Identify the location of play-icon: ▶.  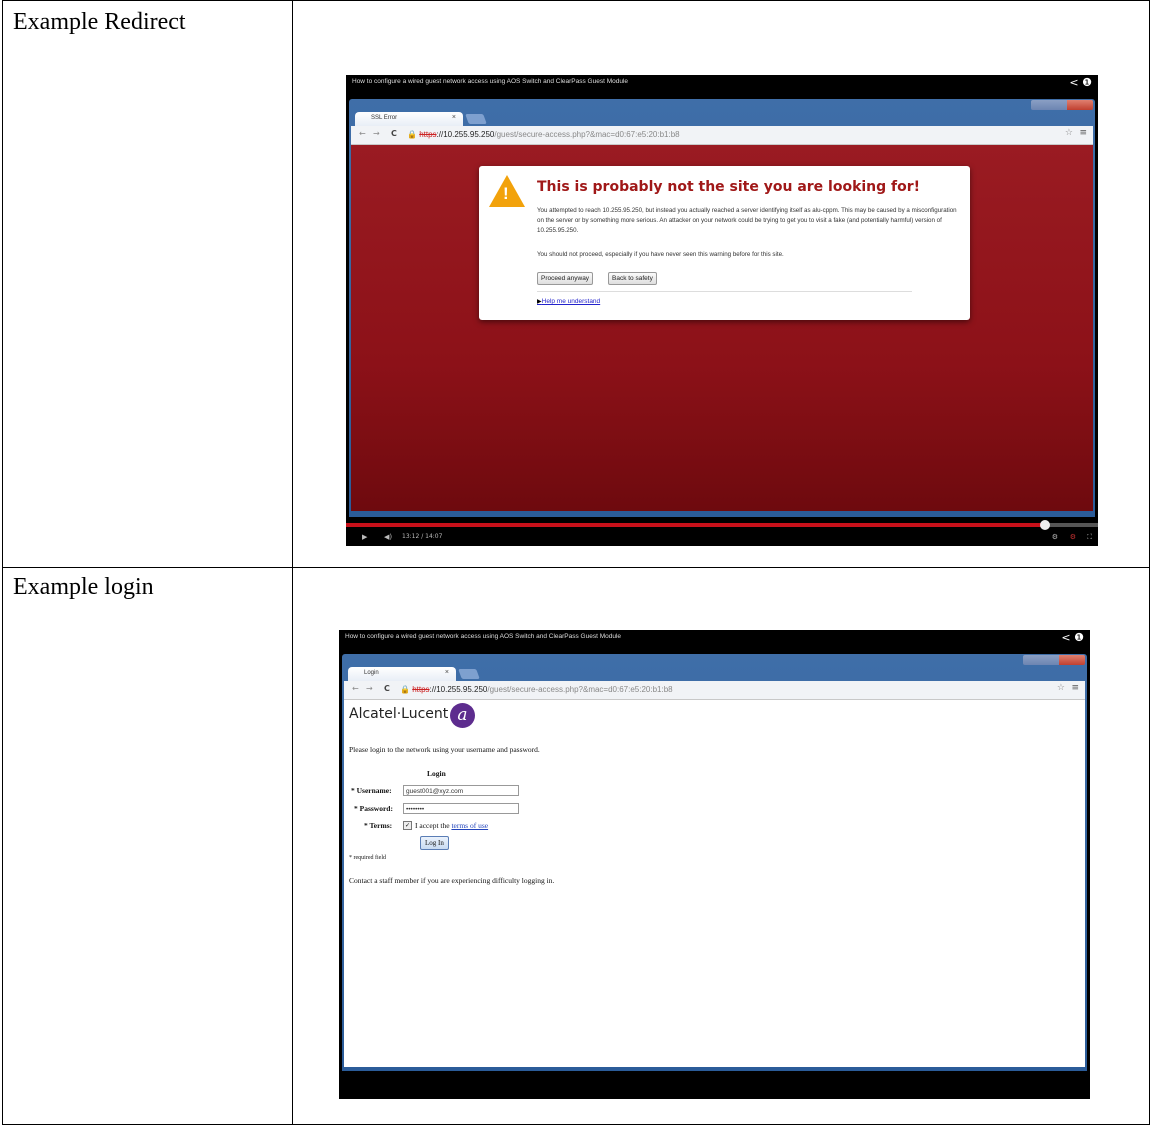
(364, 537).